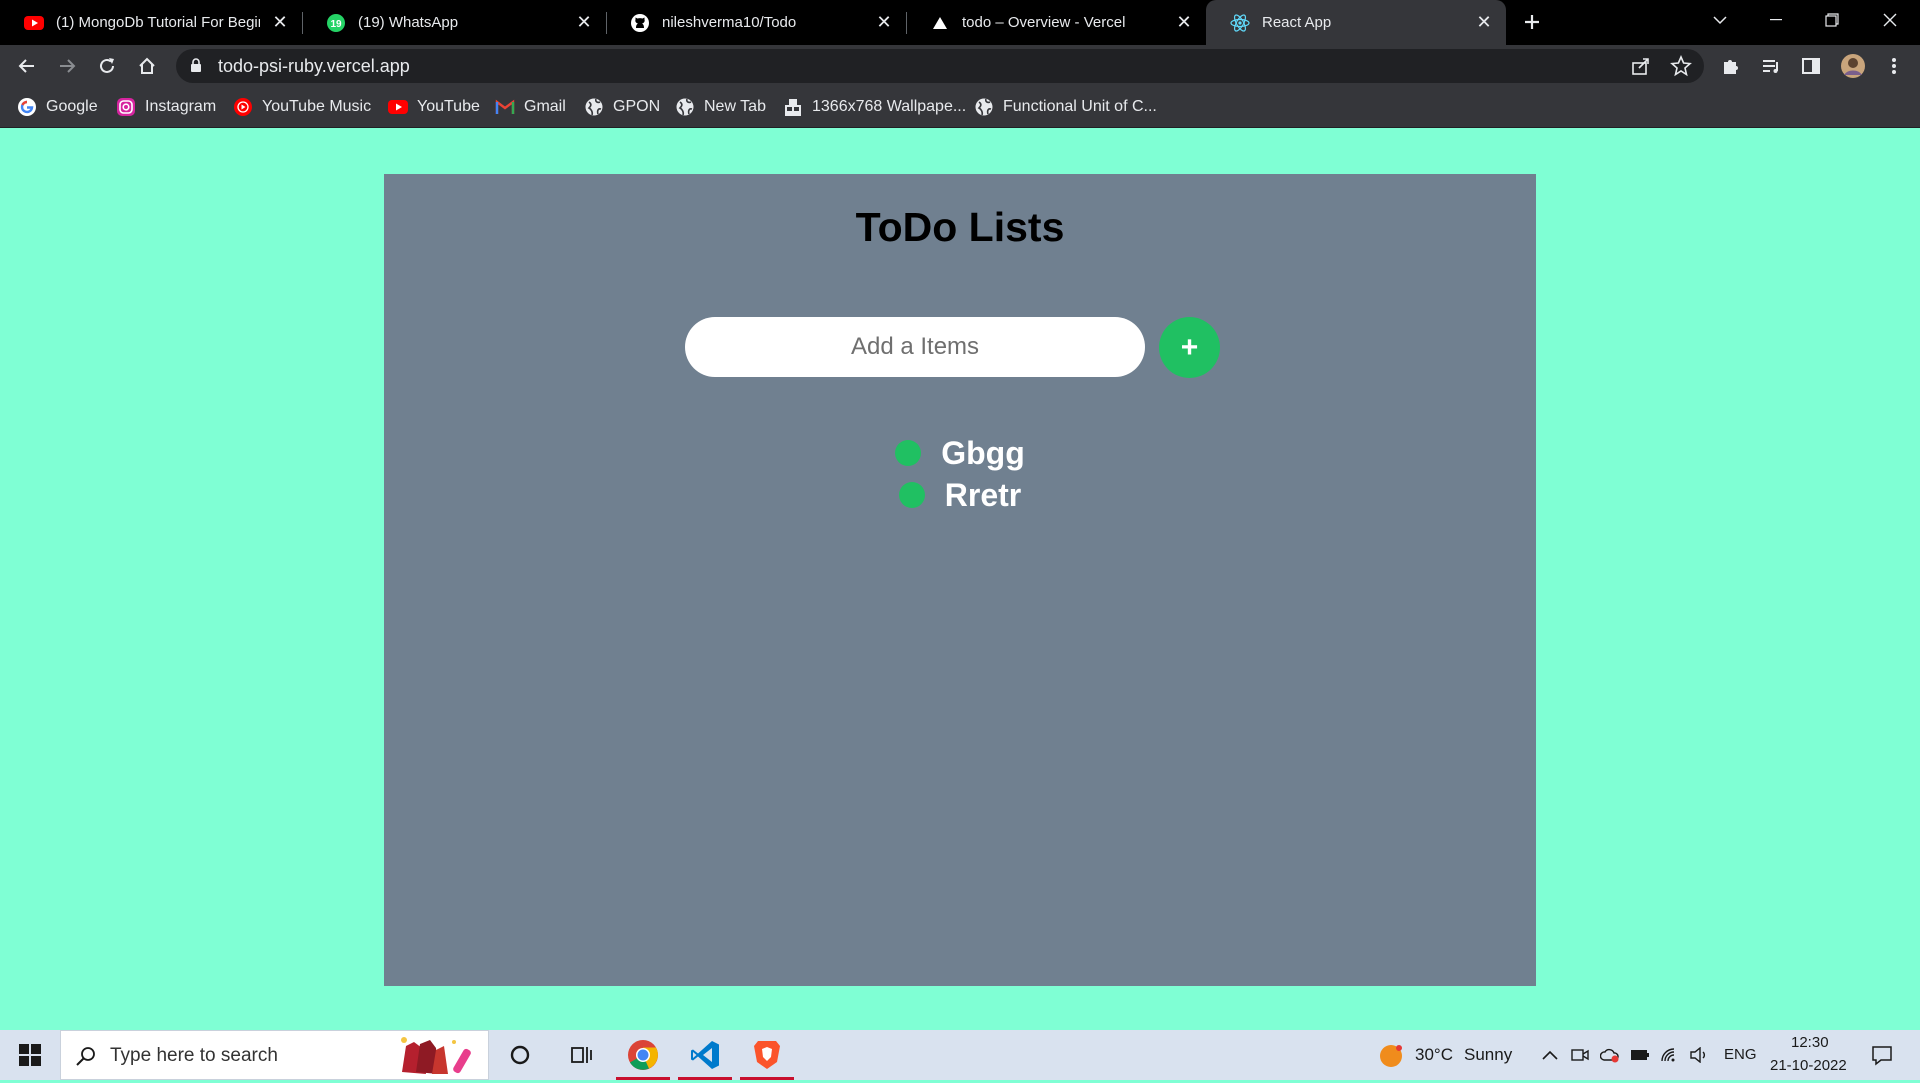 The image size is (1920, 1083). I want to click on clock-time: 12:30, so click(1810, 1042).